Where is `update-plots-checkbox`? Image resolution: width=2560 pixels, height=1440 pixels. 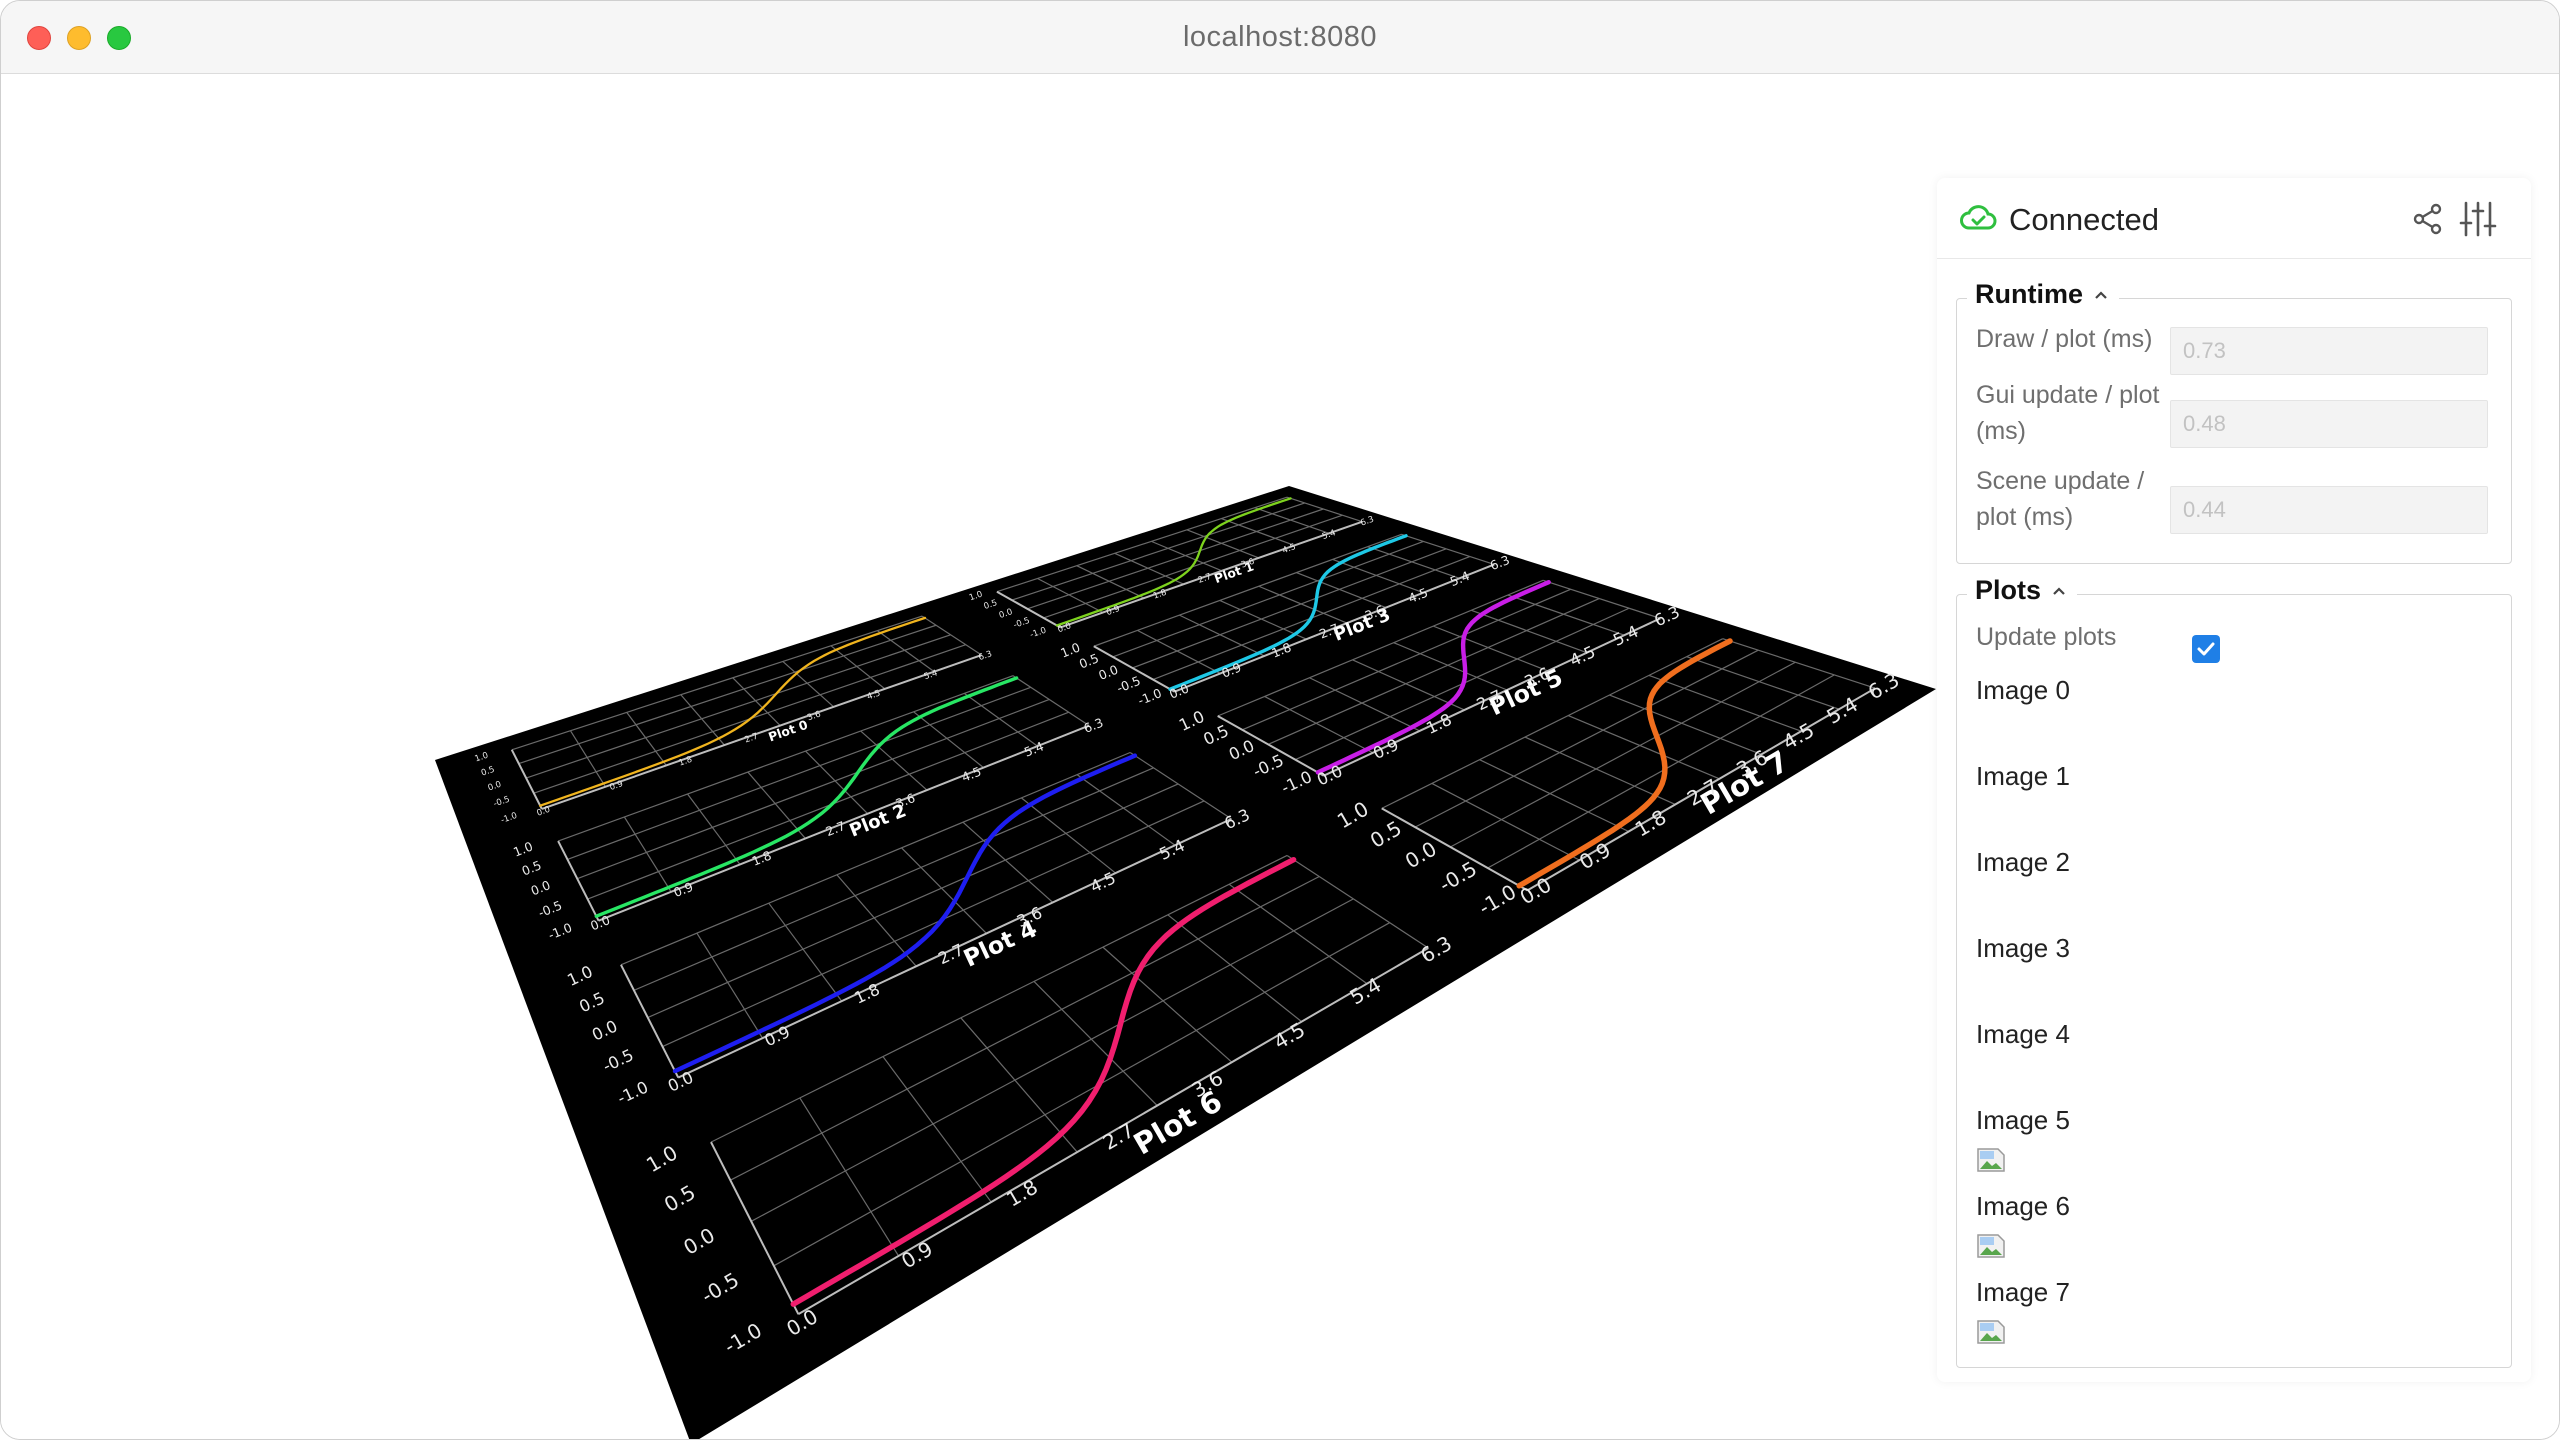 update-plots-checkbox is located at coordinates (2206, 649).